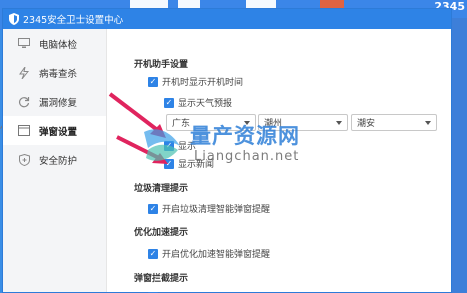 The image size is (467, 293). I want to click on junk-popup-checkbox: ✓ 开启垃圾清理智能弹窗提醒, so click(209, 208).